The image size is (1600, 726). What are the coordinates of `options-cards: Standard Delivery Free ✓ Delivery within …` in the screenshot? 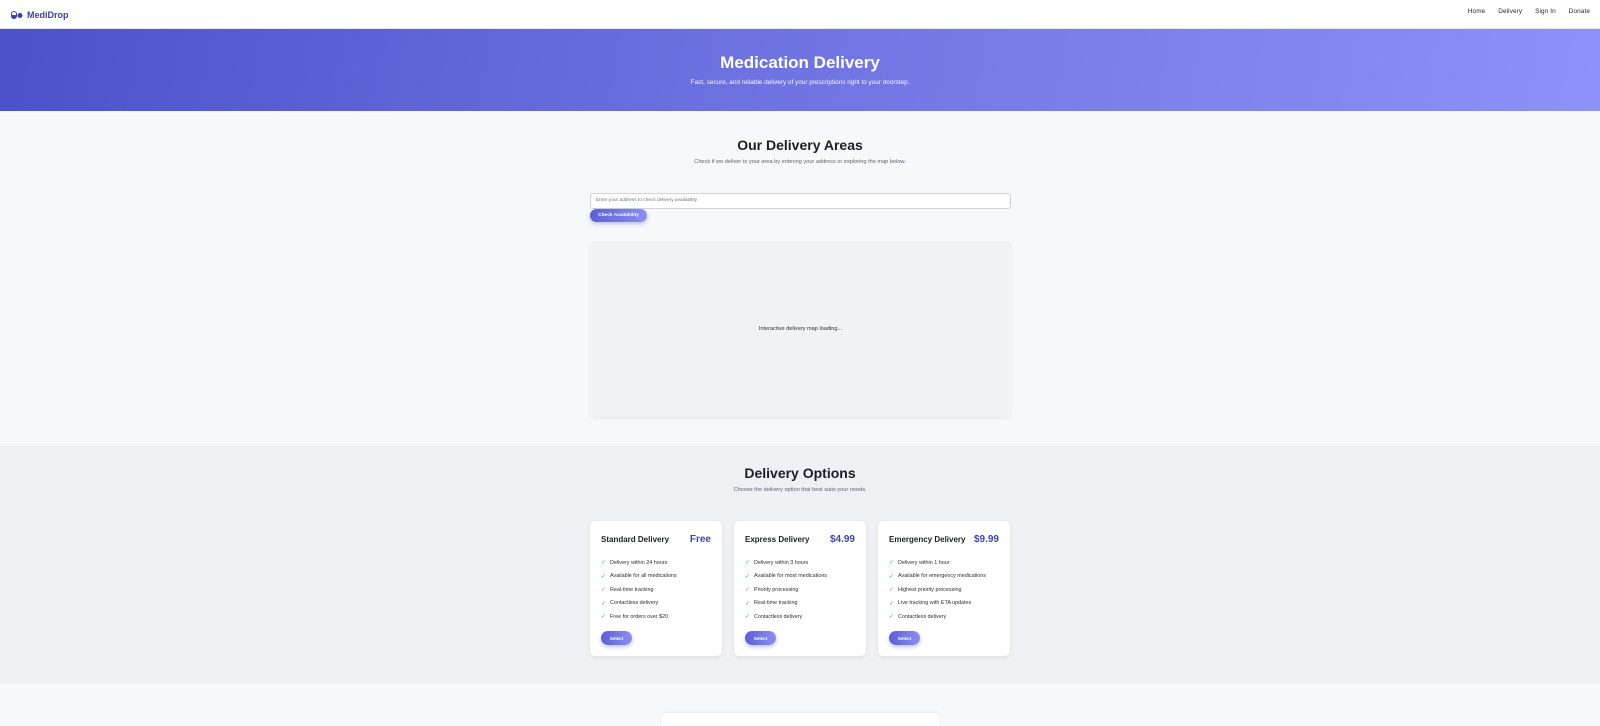 It's located at (800, 588).